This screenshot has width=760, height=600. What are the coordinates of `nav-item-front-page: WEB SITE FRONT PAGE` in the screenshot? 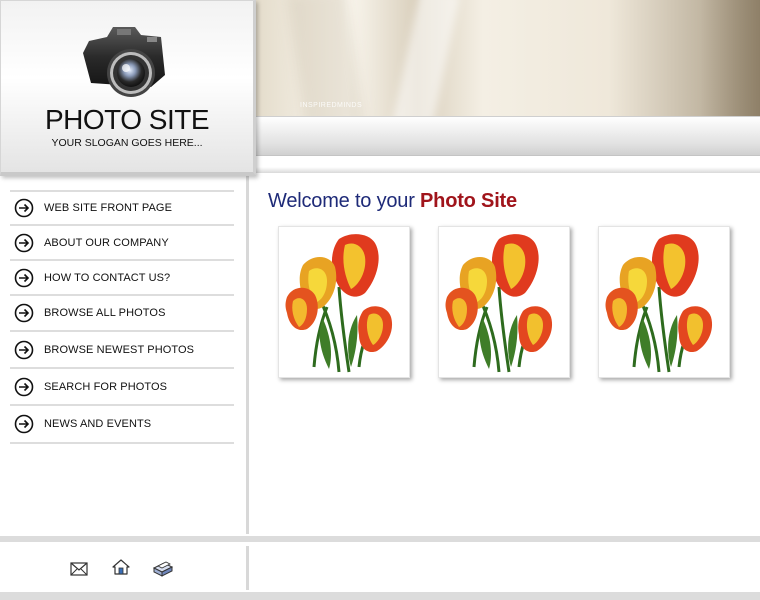 It's located at (122, 209).